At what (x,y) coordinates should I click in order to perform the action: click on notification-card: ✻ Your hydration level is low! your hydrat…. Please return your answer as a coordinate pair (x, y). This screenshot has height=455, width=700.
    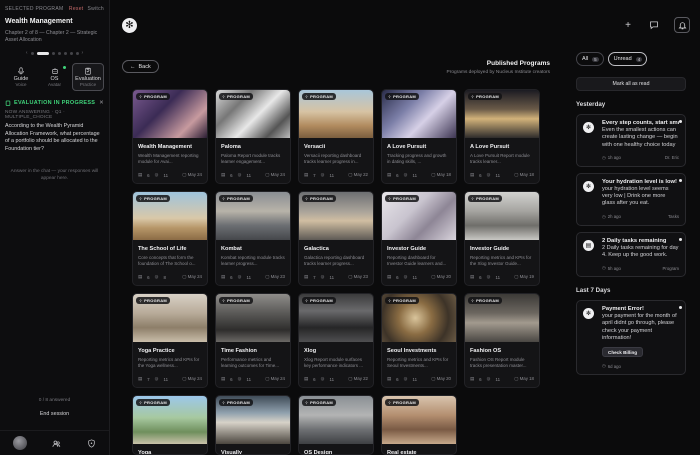
    Looking at the image, I should click on (631, 199).